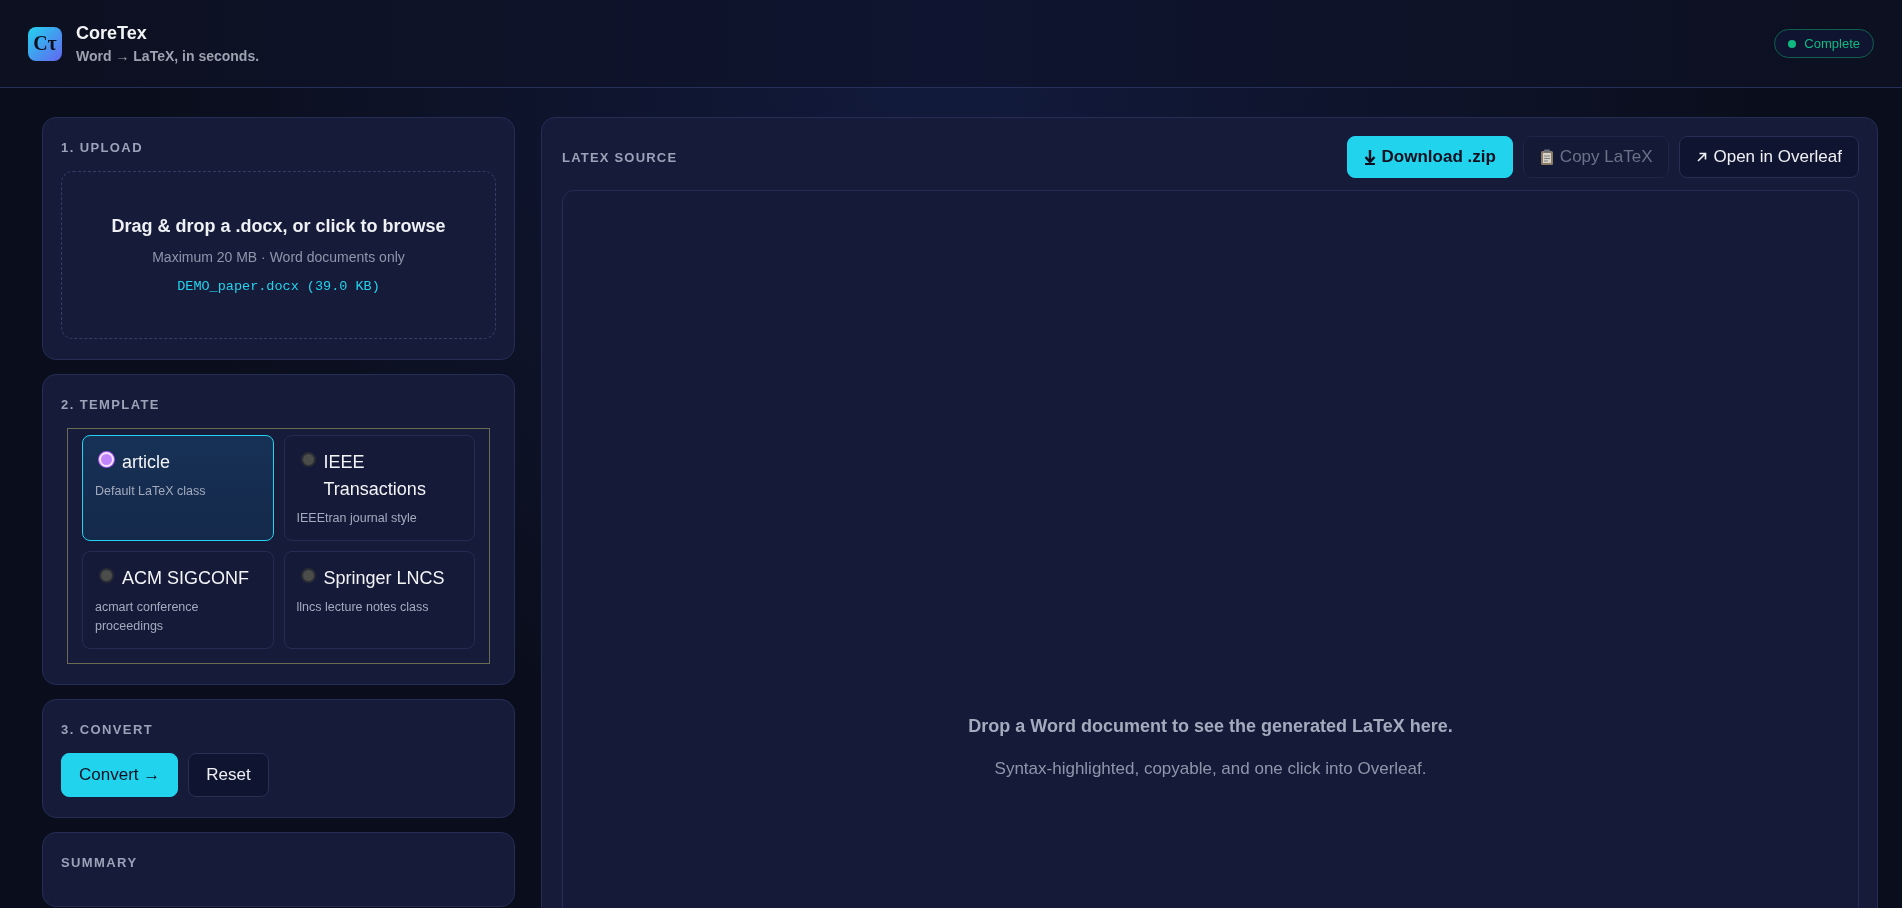  I want to click on section-heading: SUMMARY, so click(100, 862).